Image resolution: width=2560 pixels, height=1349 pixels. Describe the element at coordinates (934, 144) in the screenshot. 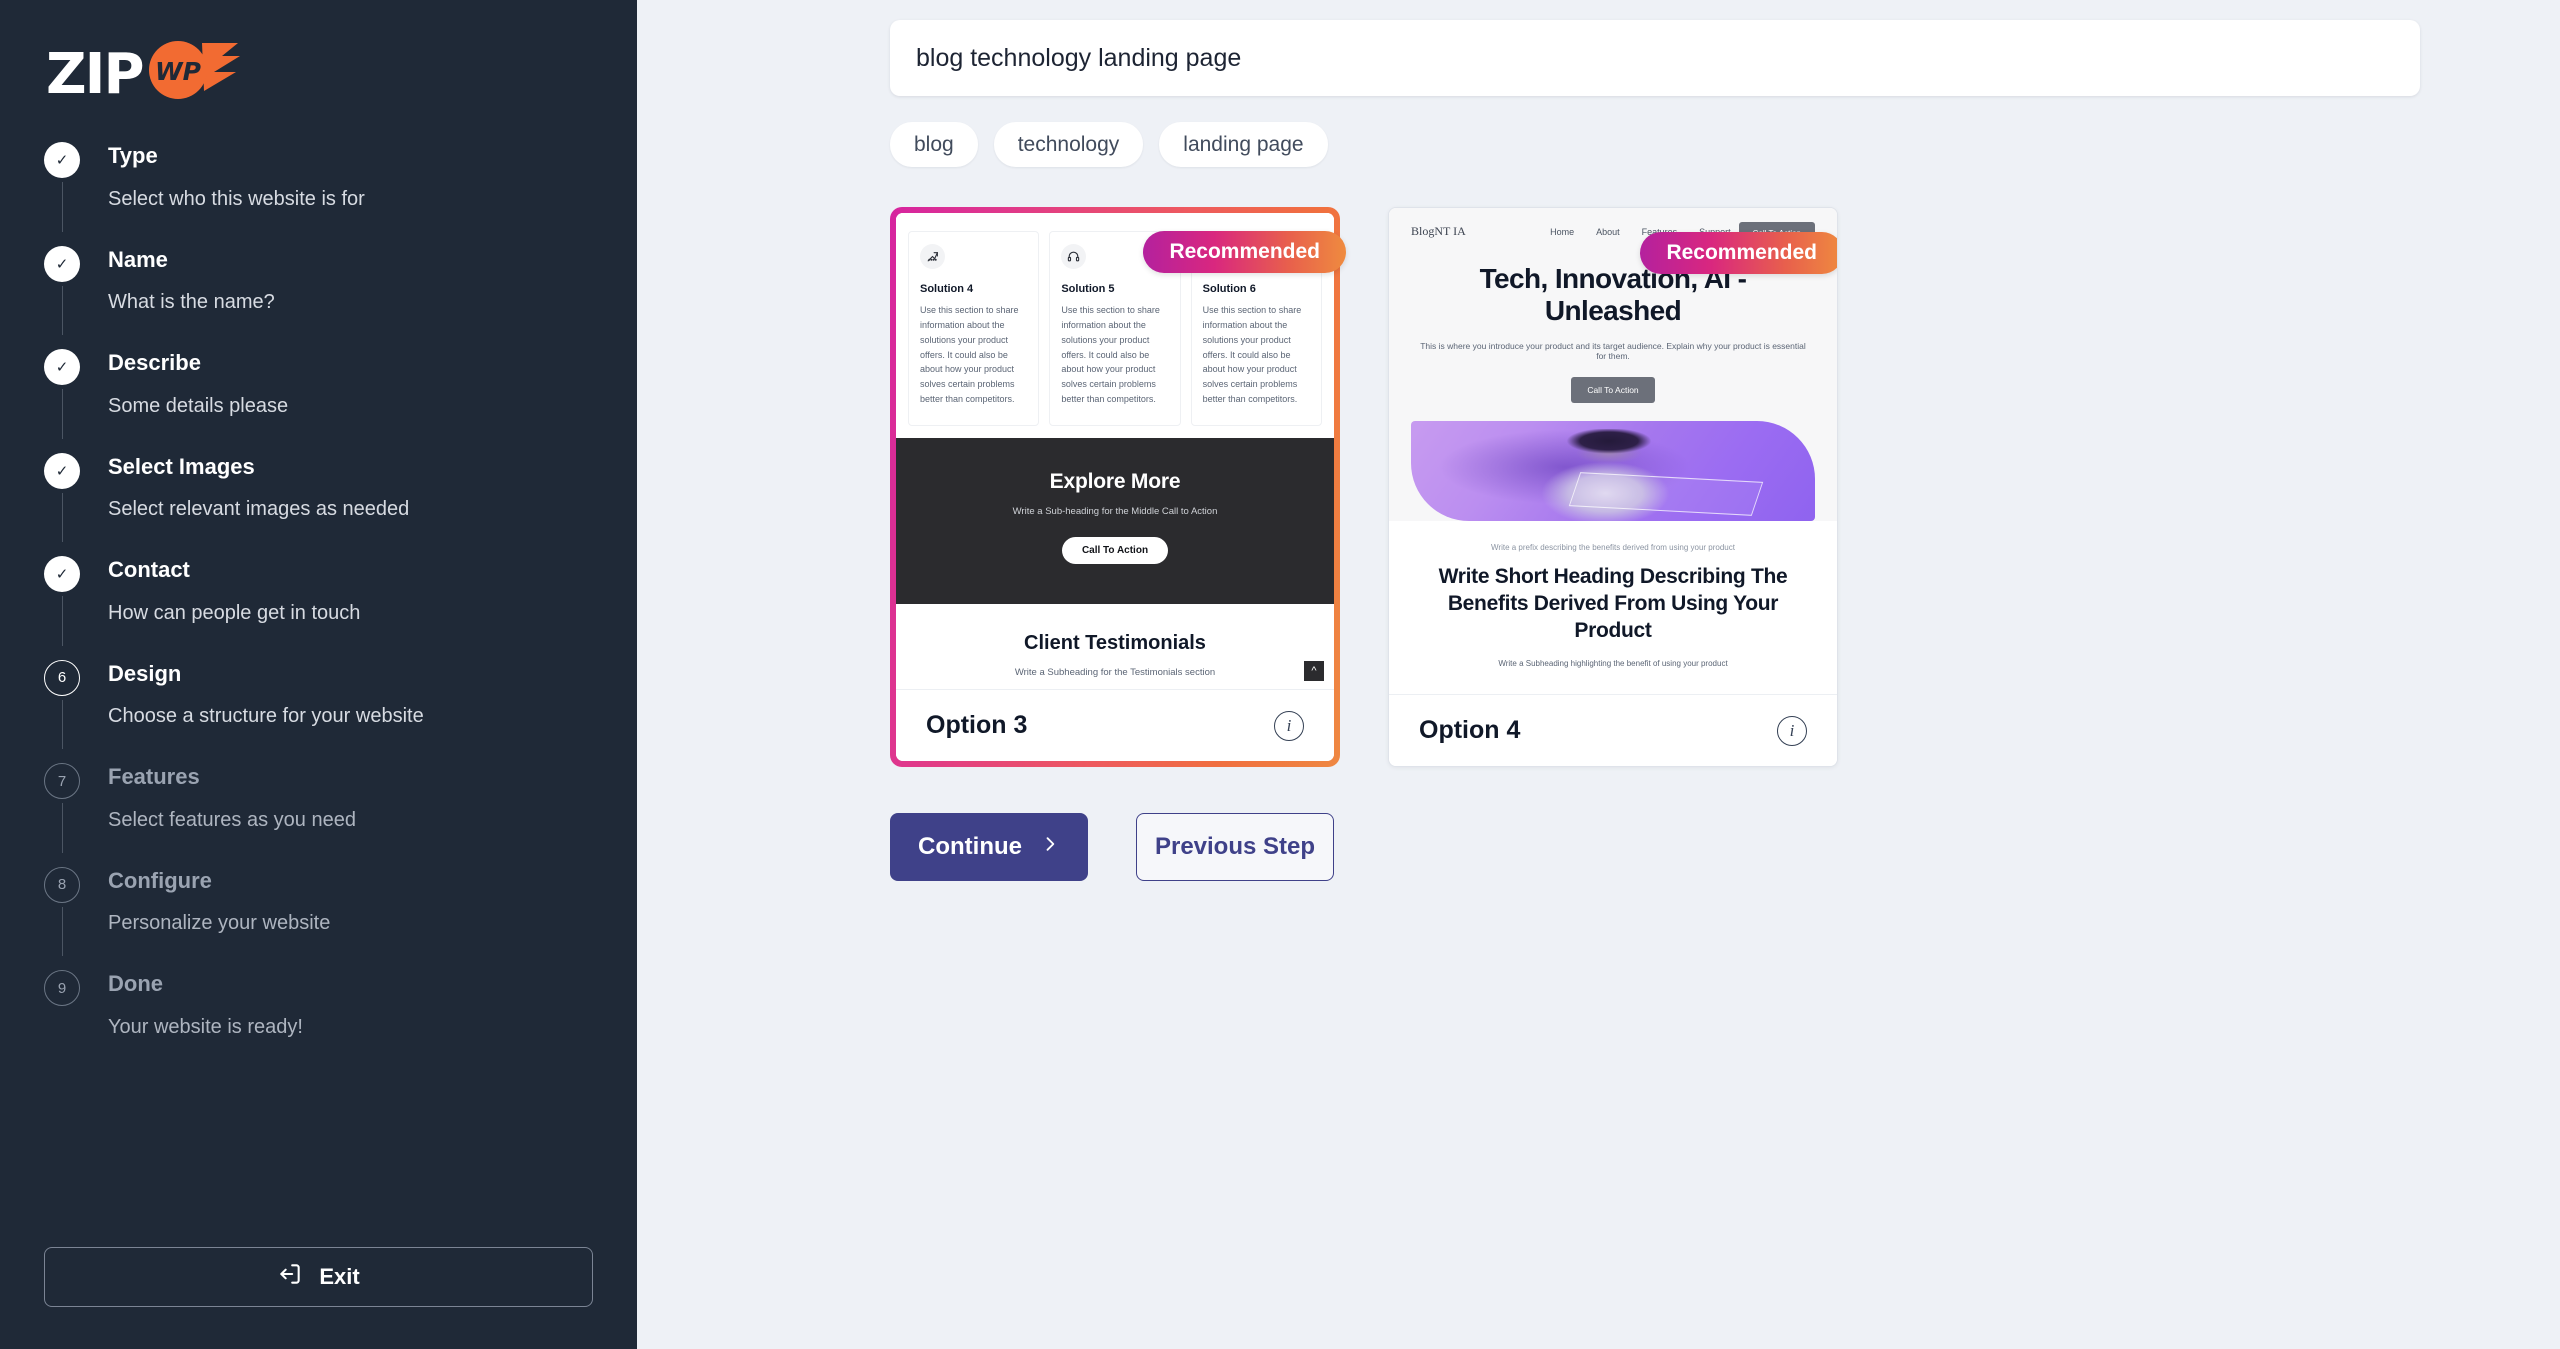

I see `tag-chip: blog` at that location.